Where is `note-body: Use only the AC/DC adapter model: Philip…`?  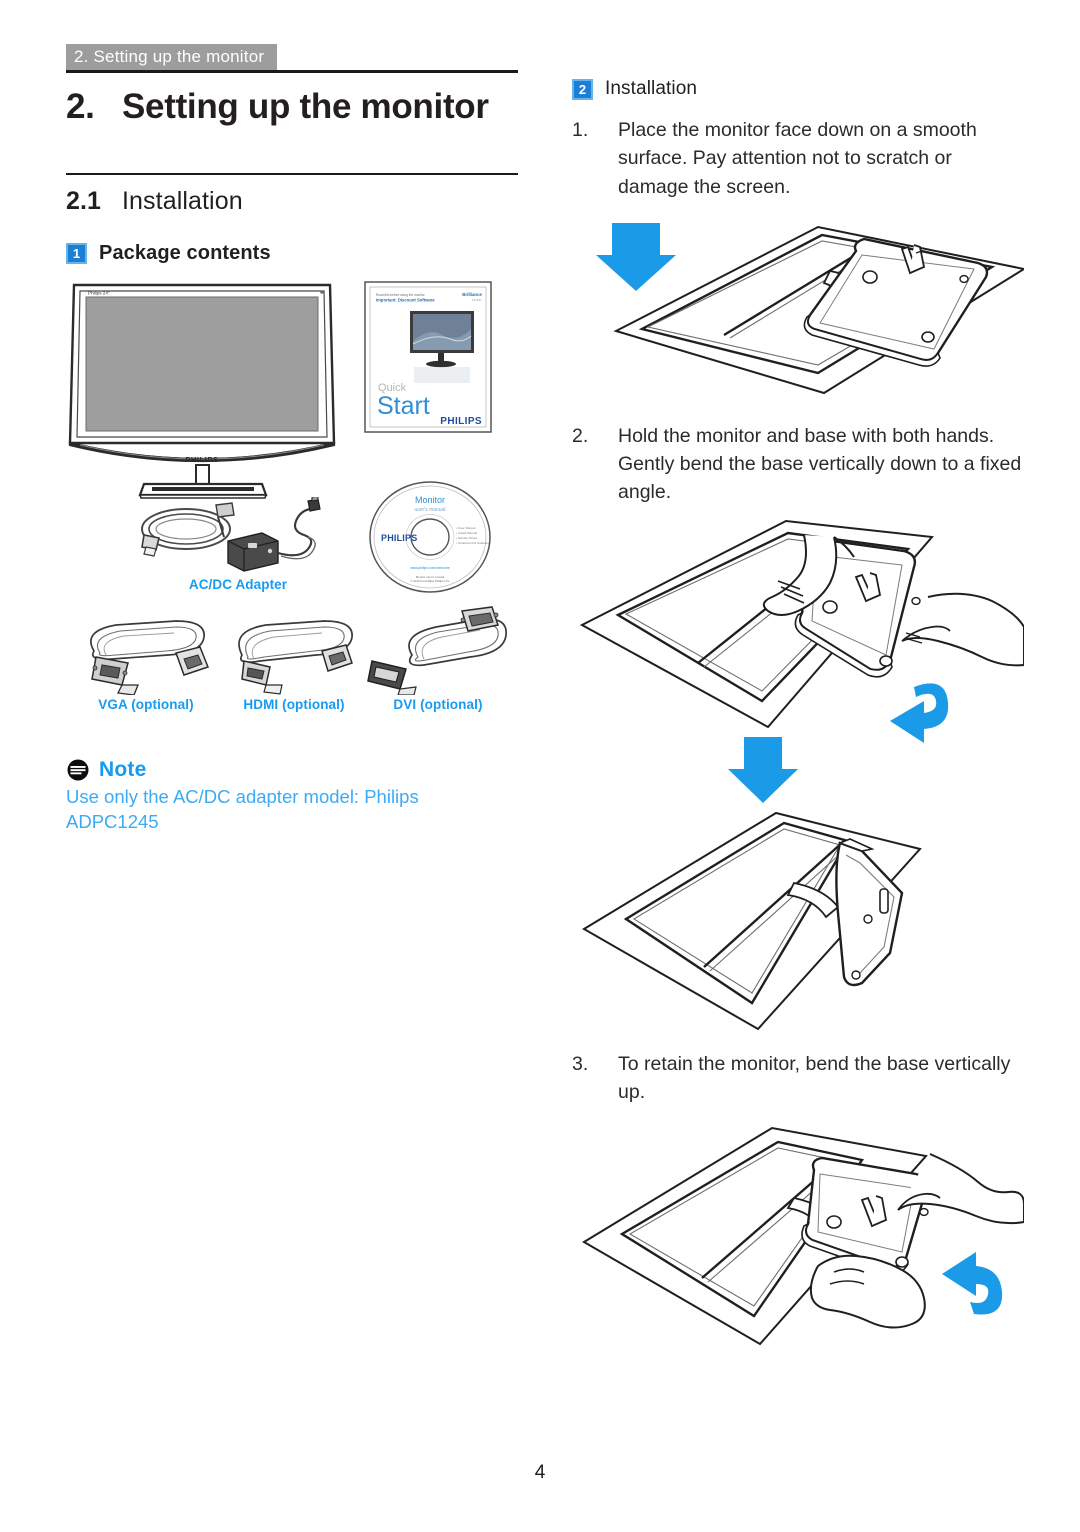 note-body: Use only the AC/DC adapter model: Philip… is located at coordinates (242, 809).